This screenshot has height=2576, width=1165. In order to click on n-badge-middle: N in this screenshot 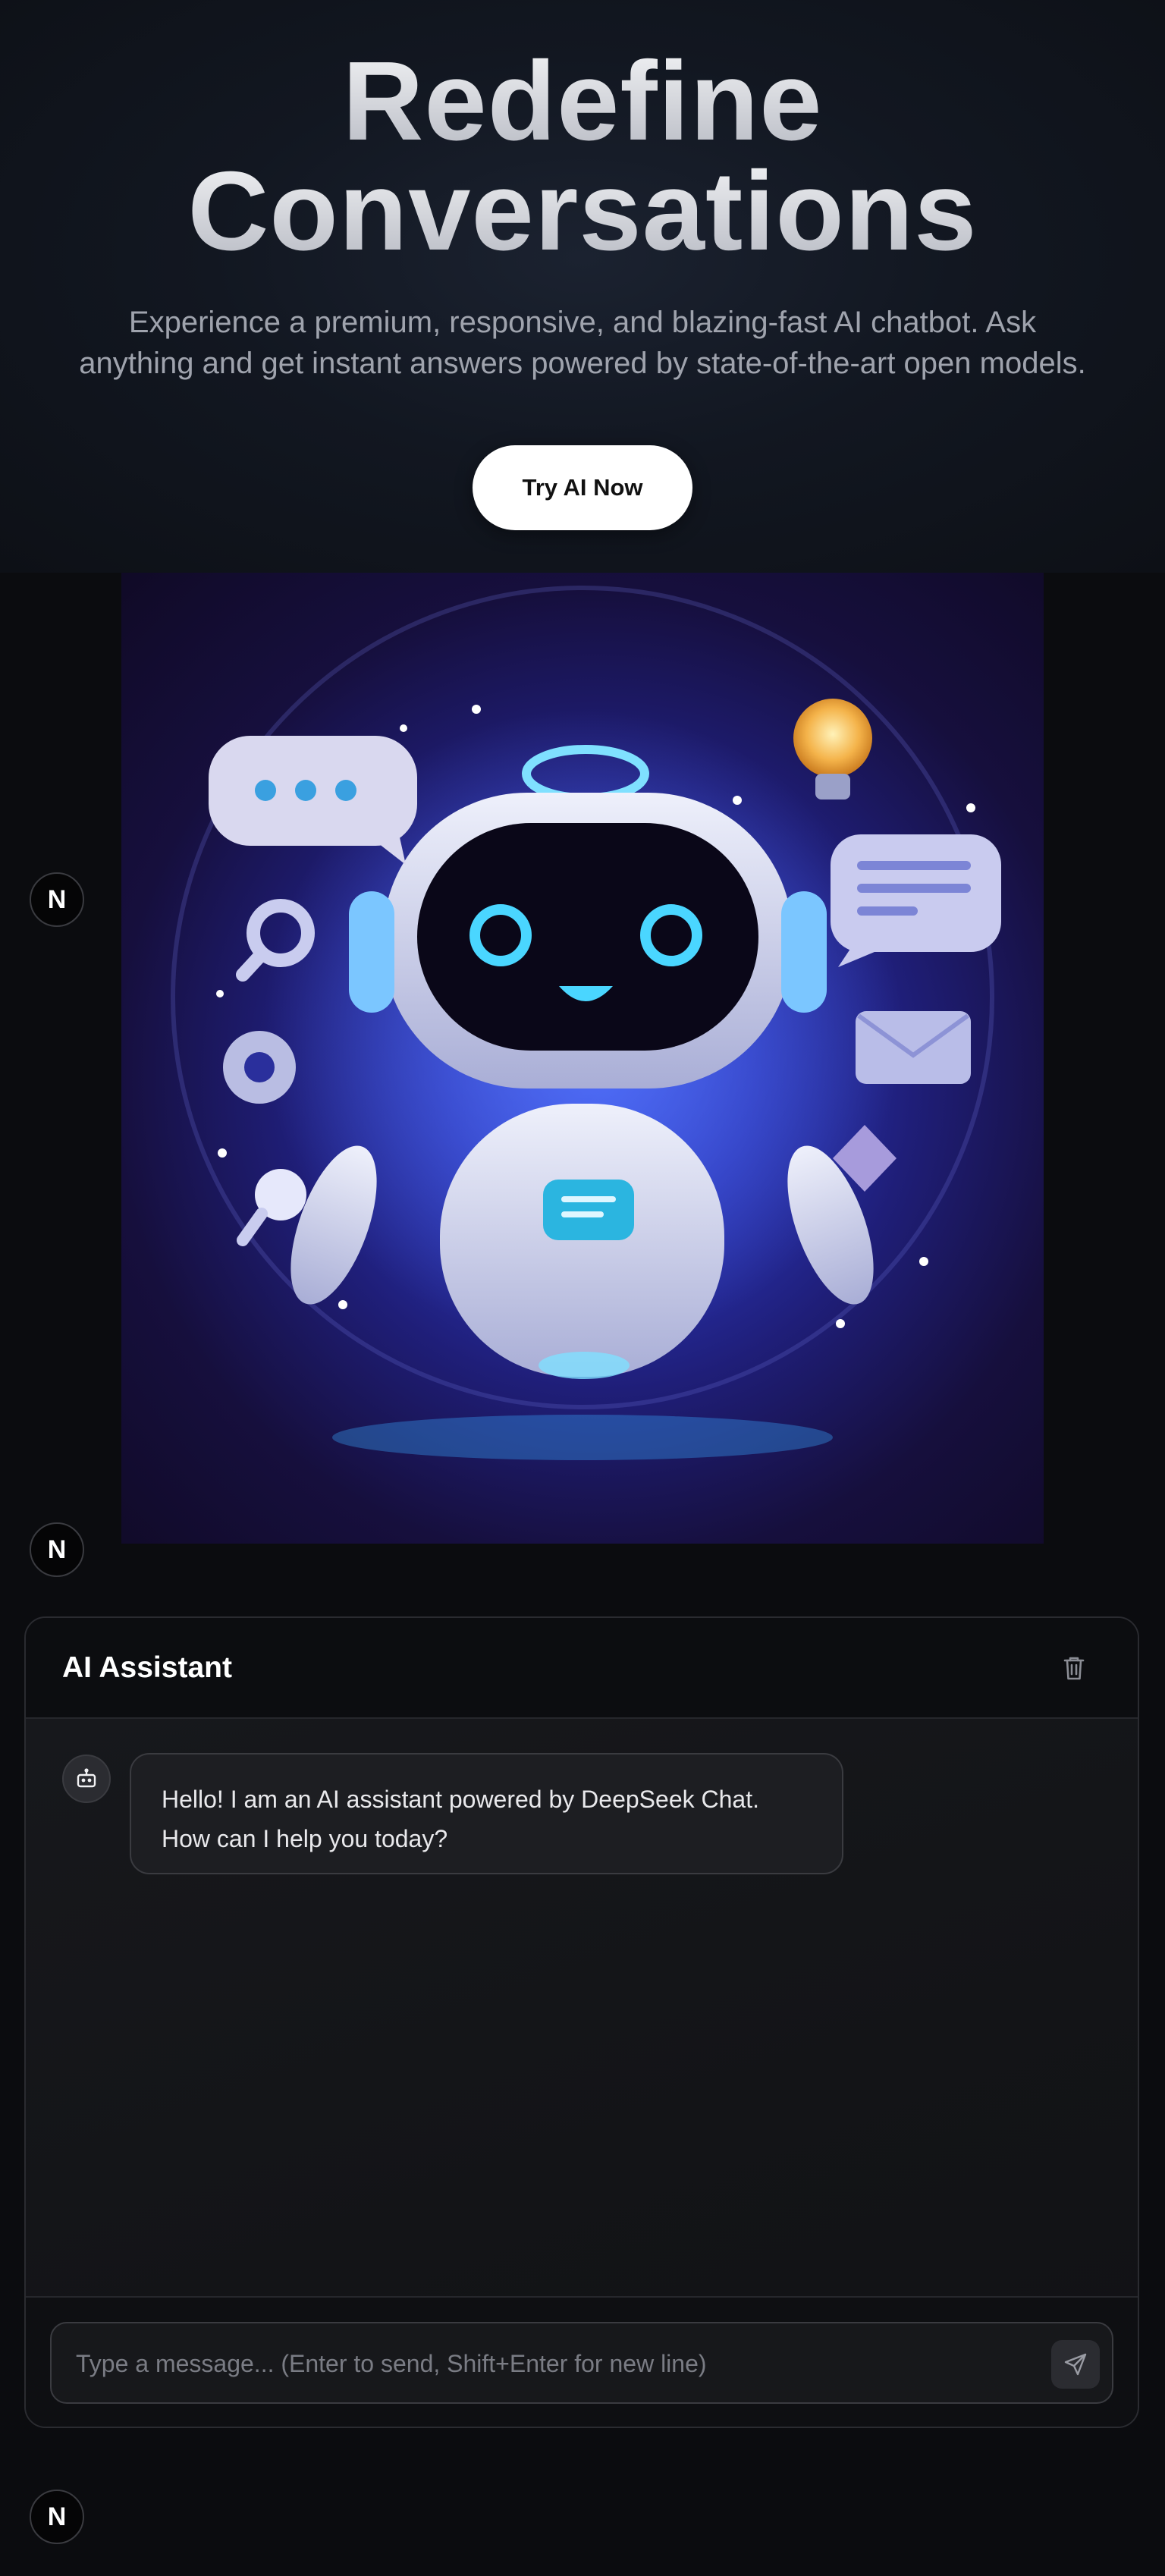, I will do `click(57, 1549)`.